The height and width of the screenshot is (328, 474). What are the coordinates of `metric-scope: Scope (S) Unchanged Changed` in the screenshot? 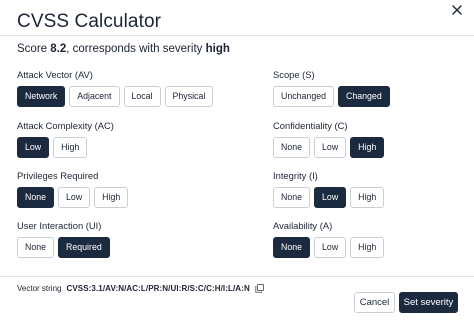 It's located at (331, 88).